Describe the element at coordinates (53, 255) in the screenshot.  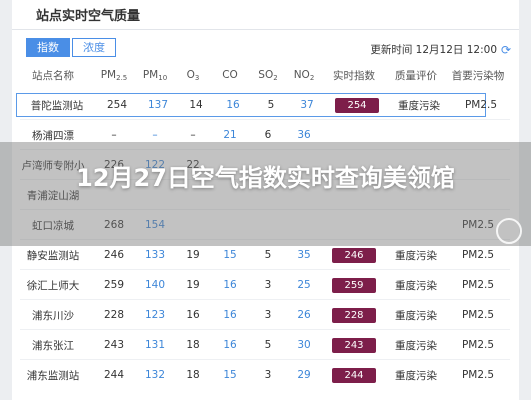
I see `station-name: 静安监测站` at that location.